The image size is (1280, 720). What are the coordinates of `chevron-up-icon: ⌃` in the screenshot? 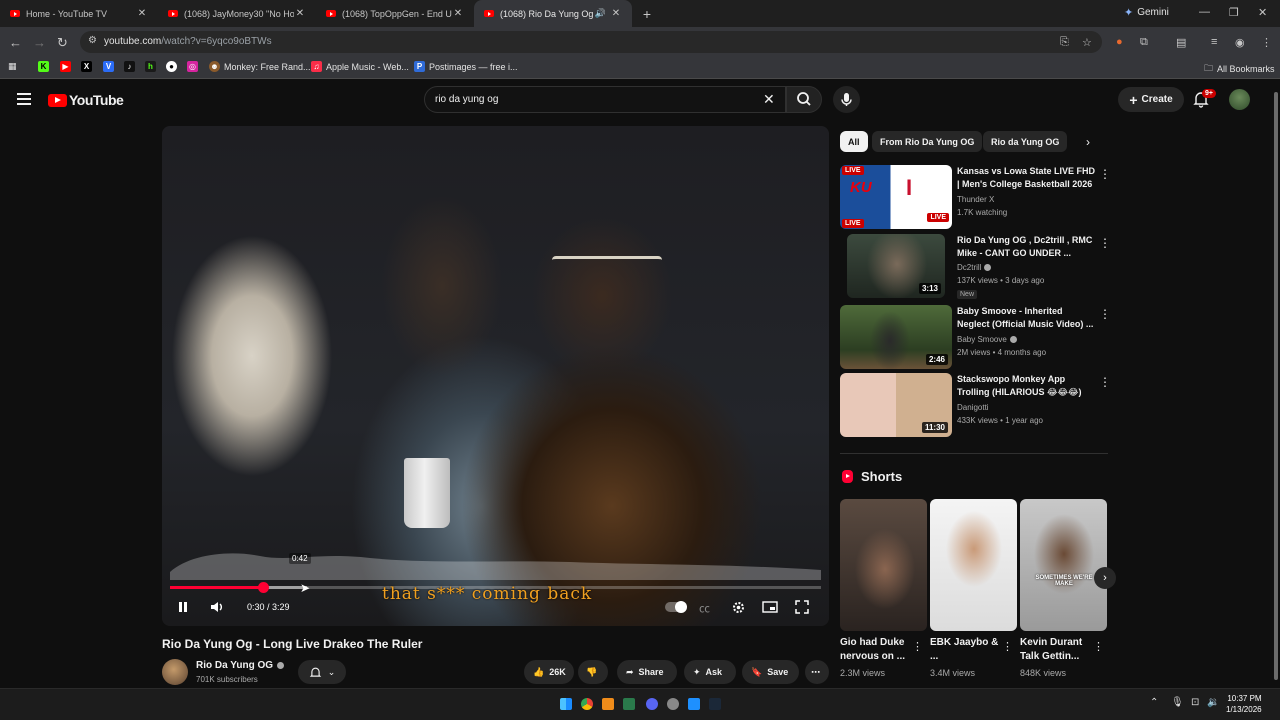 It's located at (1154, 702).